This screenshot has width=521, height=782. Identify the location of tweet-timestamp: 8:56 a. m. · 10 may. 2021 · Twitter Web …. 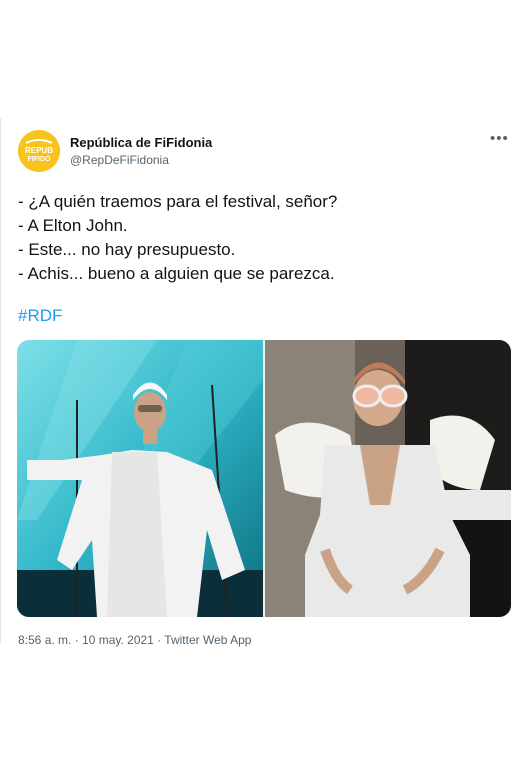
(134, 640).